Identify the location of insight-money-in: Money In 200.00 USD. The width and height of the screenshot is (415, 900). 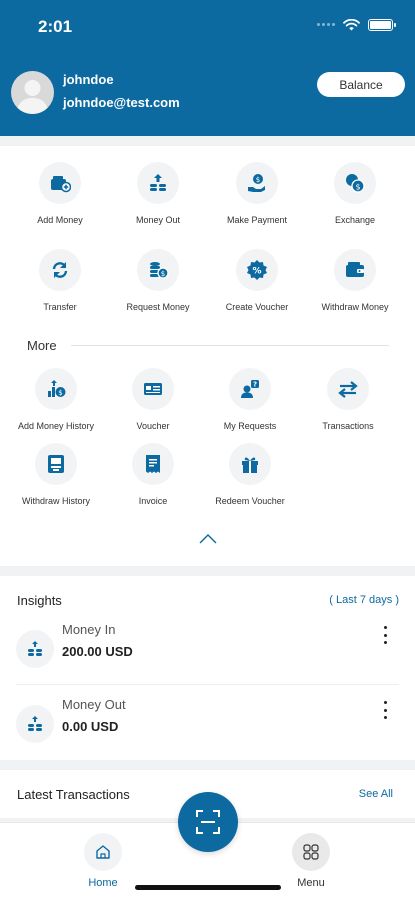
(207, 649).